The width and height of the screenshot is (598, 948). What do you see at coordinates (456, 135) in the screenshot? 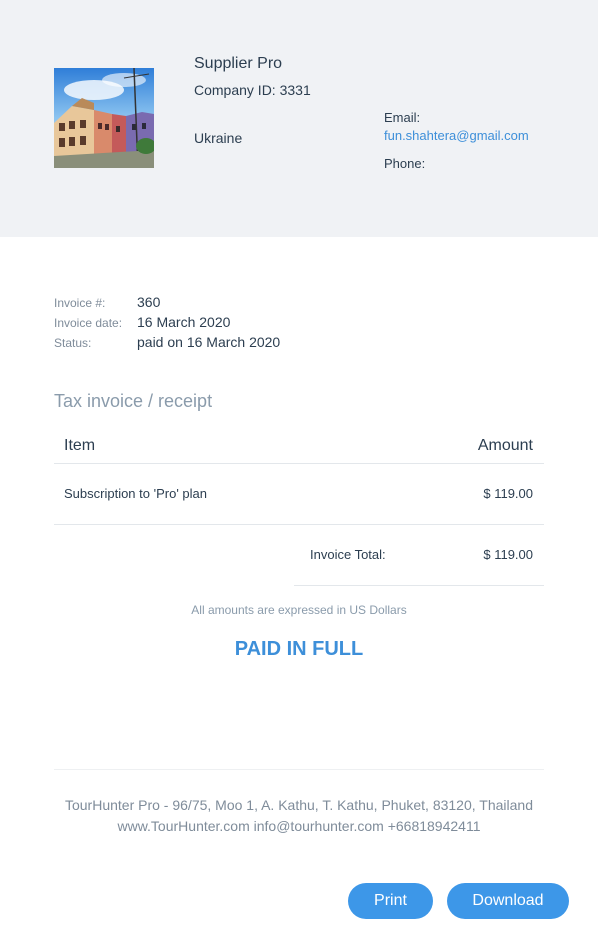
I see `email-link: fun.shahtera@gmail.com` at bounding box center [456, 135].